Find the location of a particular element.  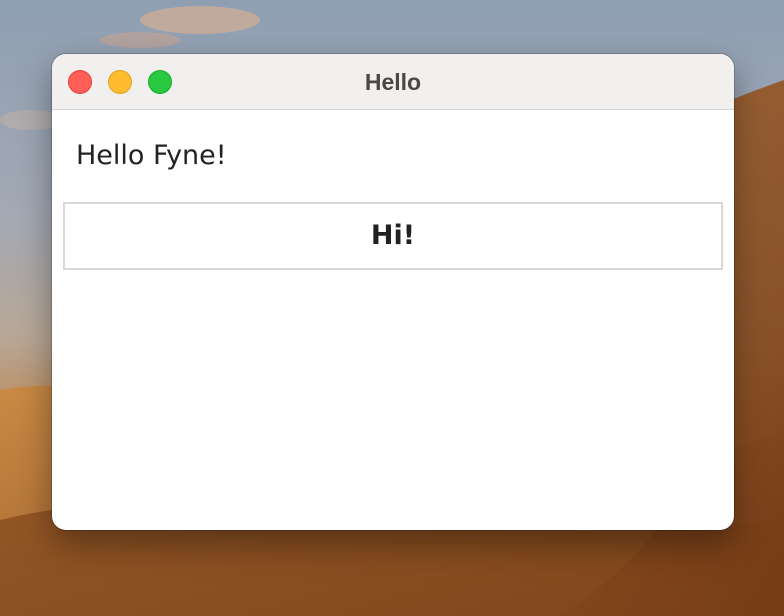

hi-button: Hi! is located at coordinates (393, 236).